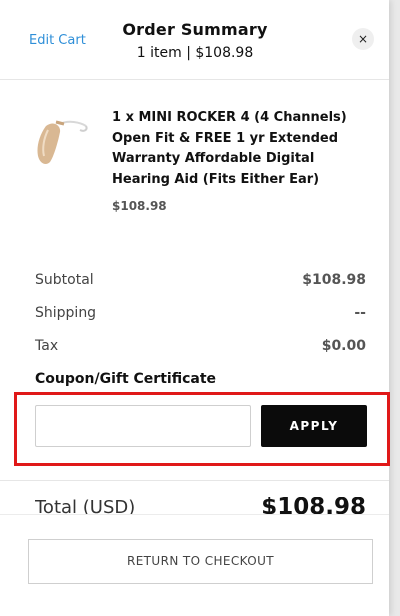 The height and width of the screenshot is (616, 400). What do you see at coordinates (360, 313) in the screenshot?
I see `shipping-value: --` at bounding box center [360, 313].